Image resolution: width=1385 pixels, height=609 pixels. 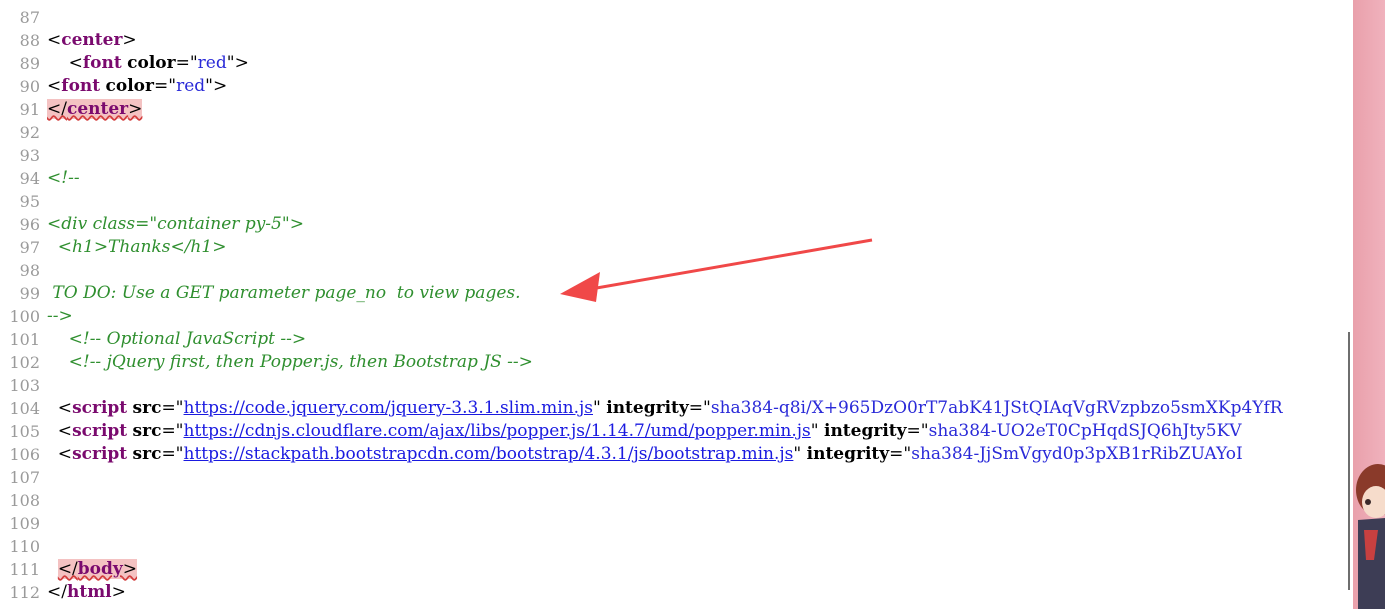 I want to click on line-number: 99, so click(x=29, y=293).